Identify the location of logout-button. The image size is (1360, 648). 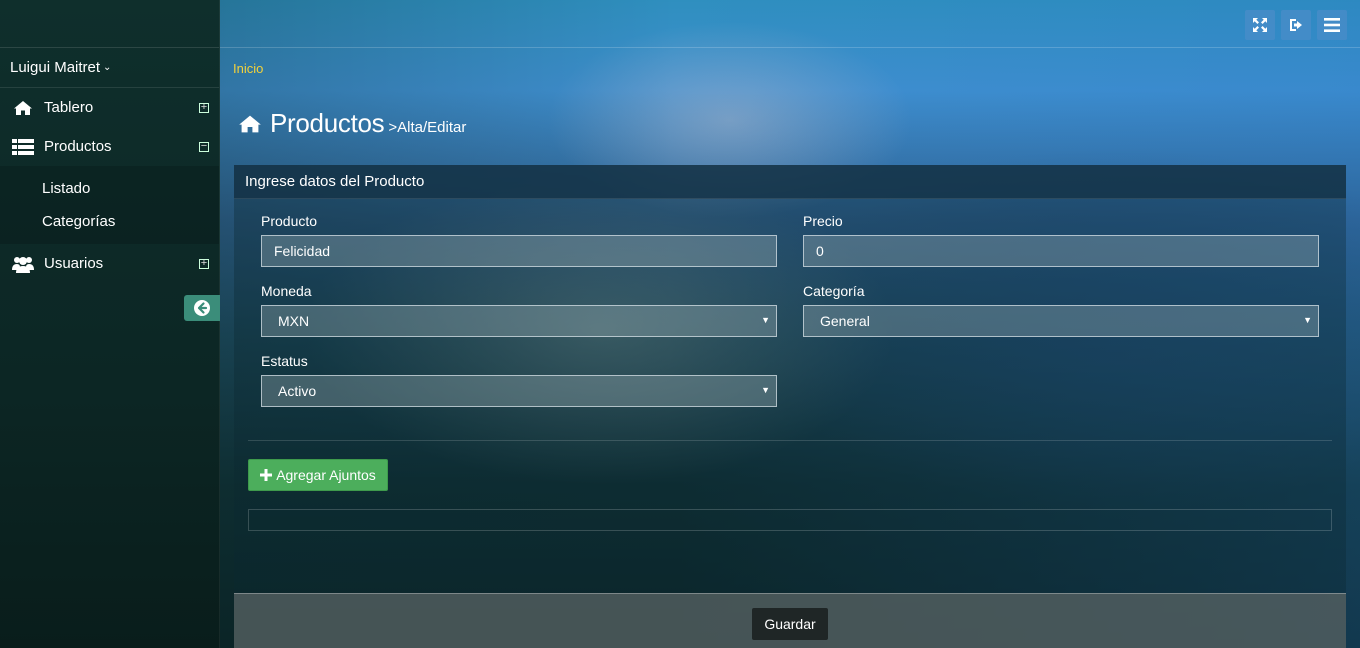
(1296, 25).